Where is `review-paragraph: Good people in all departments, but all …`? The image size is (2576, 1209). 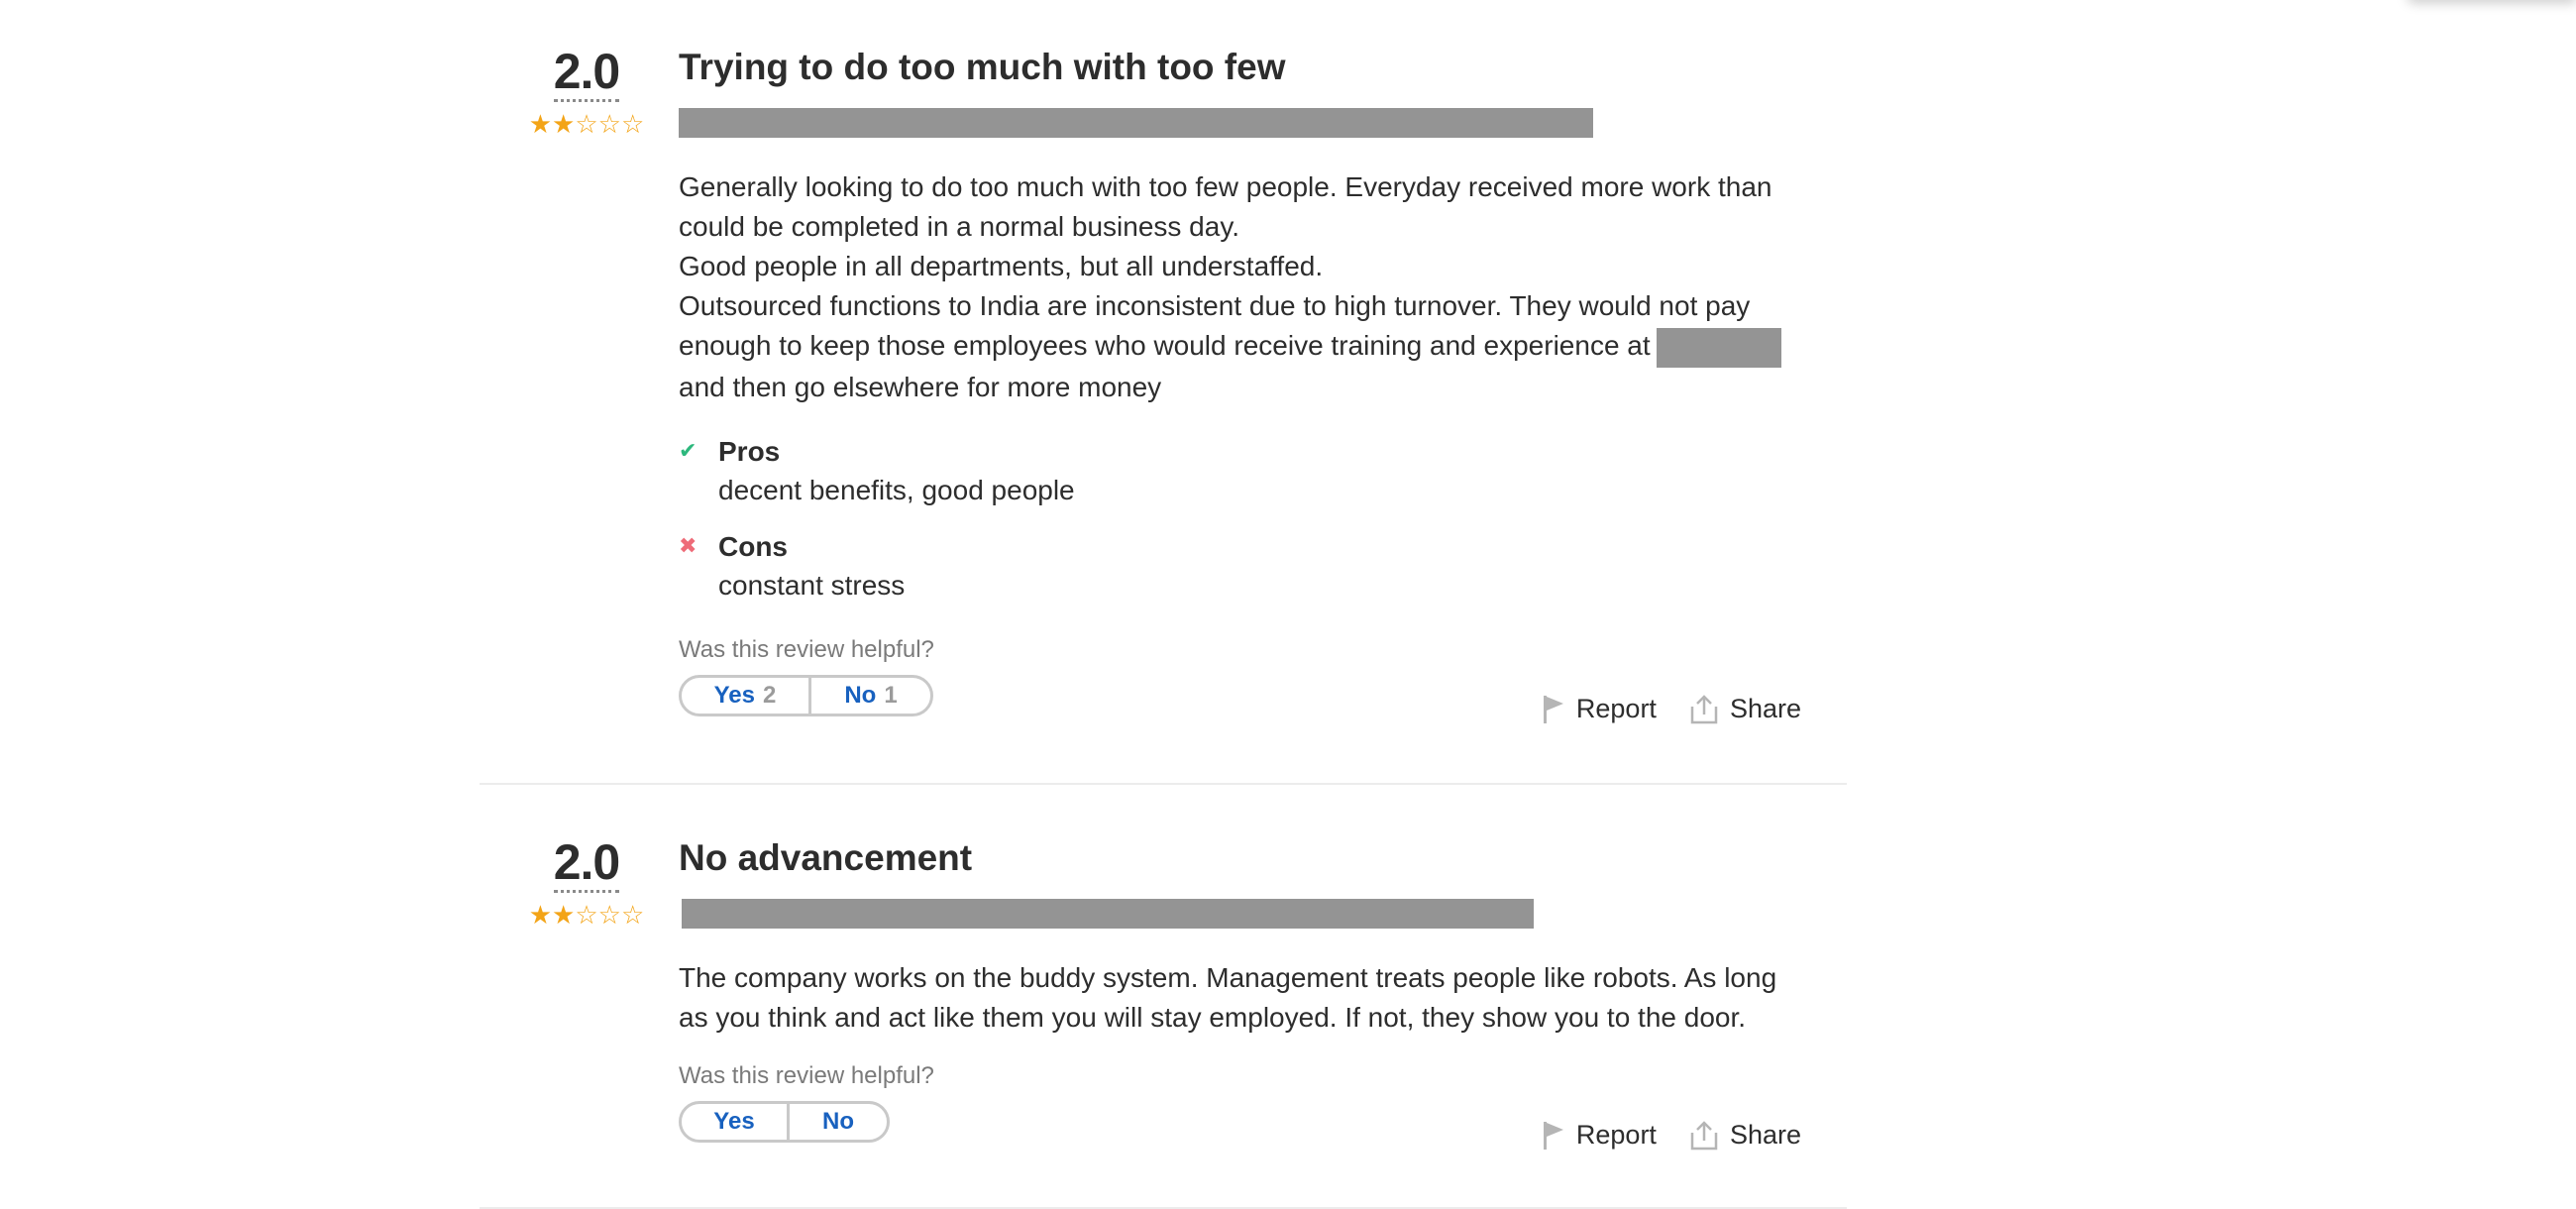 review-paragraph: Good people in all departments, but all … is located at coordinates (1001, 266).